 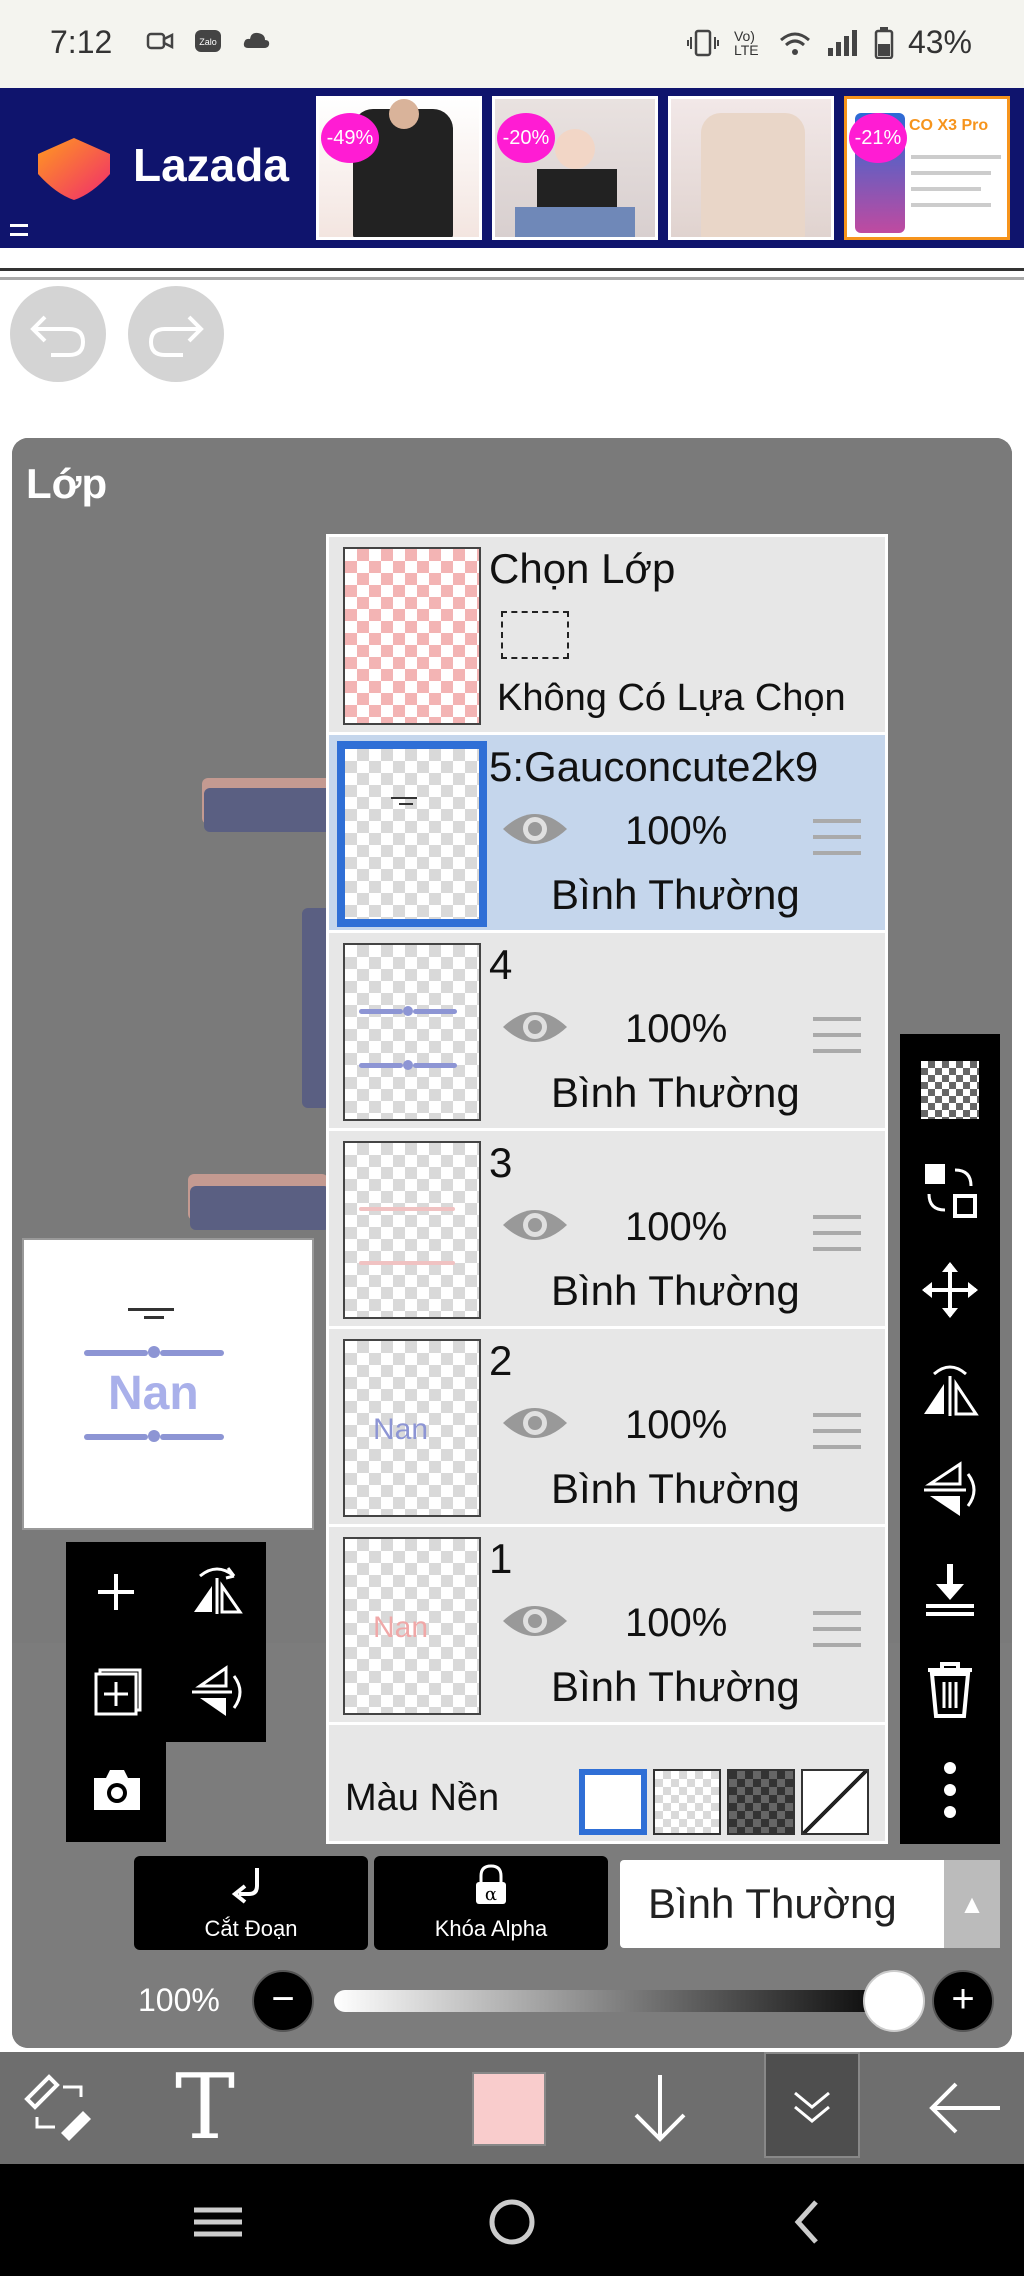 What do you see at coordinates (950, 1590) in the screenshot?
I see `merge-down-icon` at bounding box center [950, 1590].